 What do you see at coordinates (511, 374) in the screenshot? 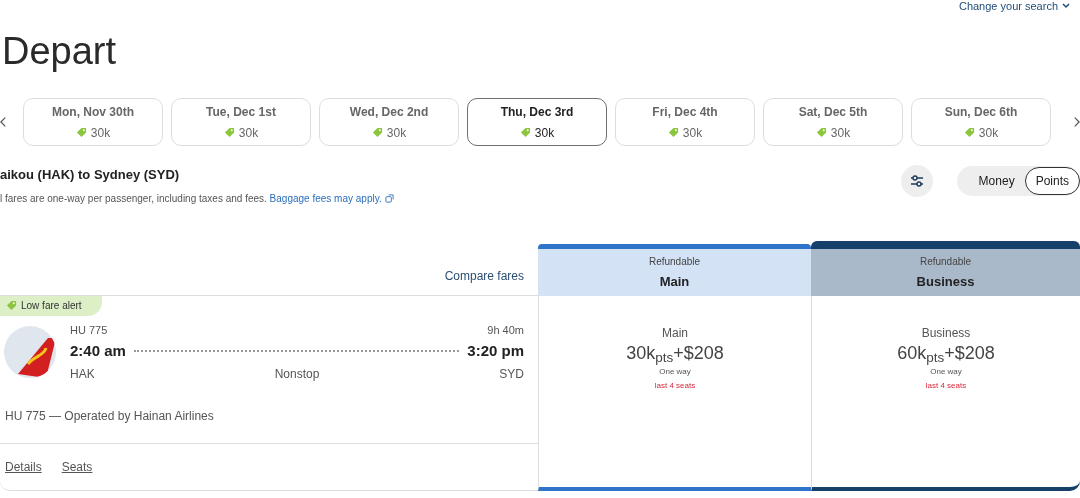
I see `destination-code: SYD` at bounding box center [511, 374].